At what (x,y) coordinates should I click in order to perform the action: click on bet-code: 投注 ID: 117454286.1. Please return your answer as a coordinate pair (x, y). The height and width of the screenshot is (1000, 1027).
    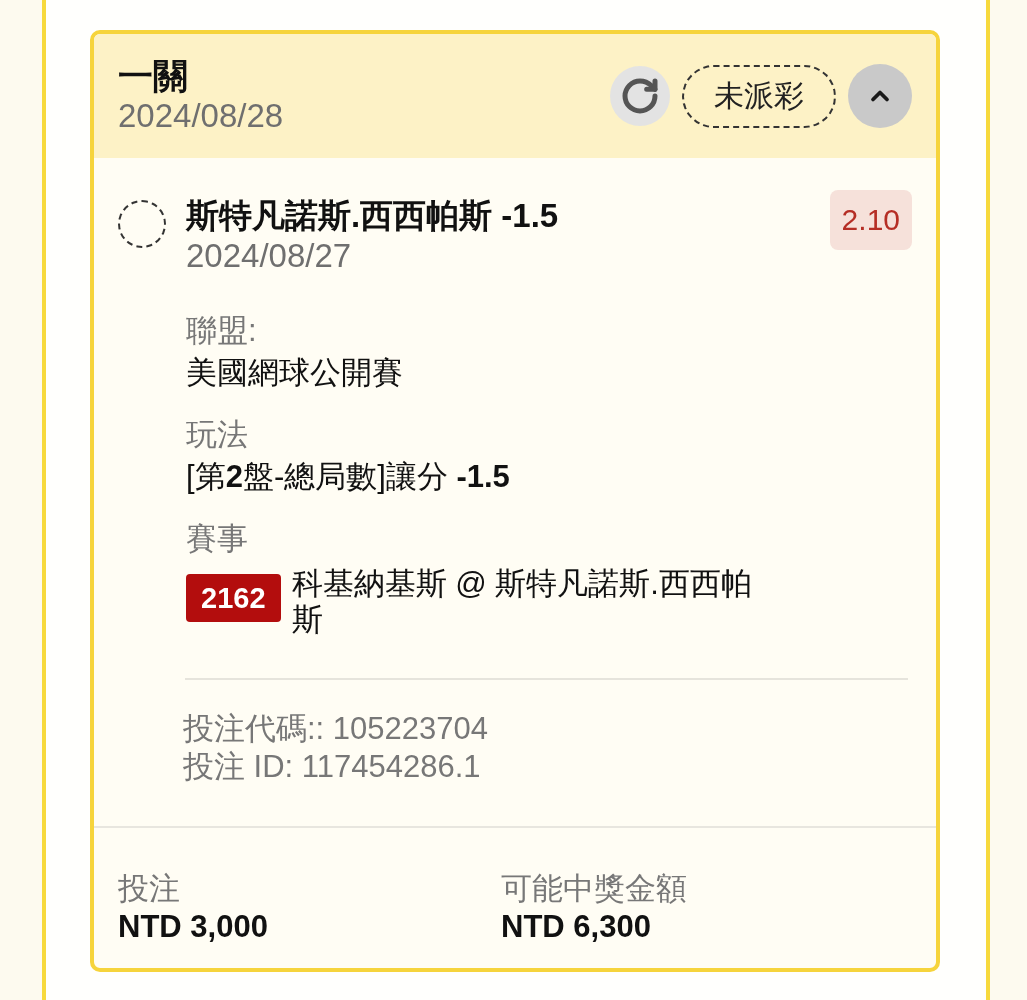
    Looking at the image, I should click on (332, 767).